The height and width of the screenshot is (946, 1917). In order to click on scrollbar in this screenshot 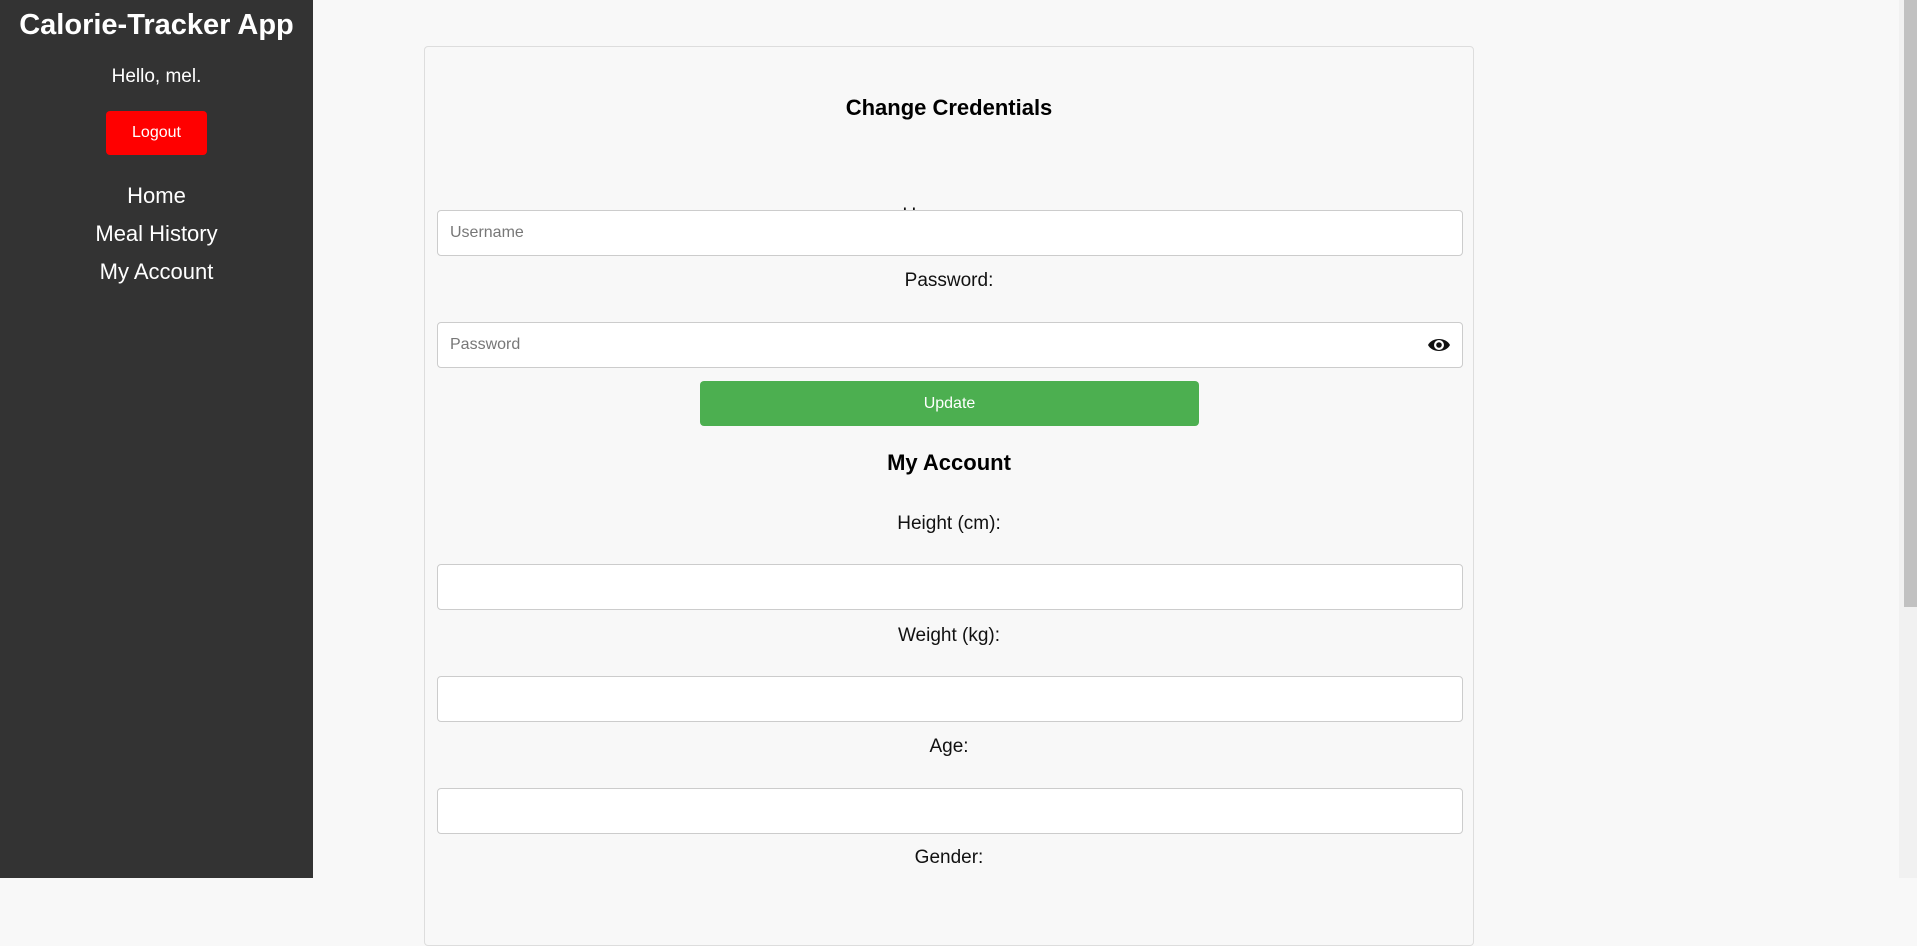, I will do `click(1908, 439)`.